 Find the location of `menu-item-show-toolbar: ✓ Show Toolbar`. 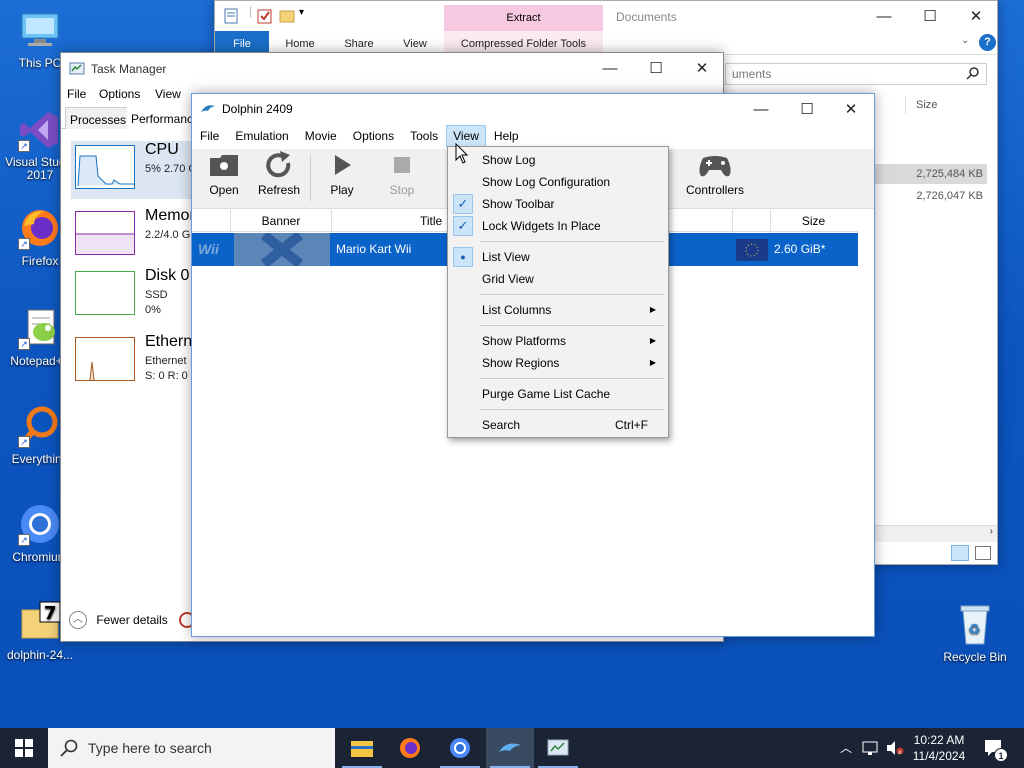

menu-item-show-toolbar: ✓ Show Toolbar is located at coordinates (558, 204).